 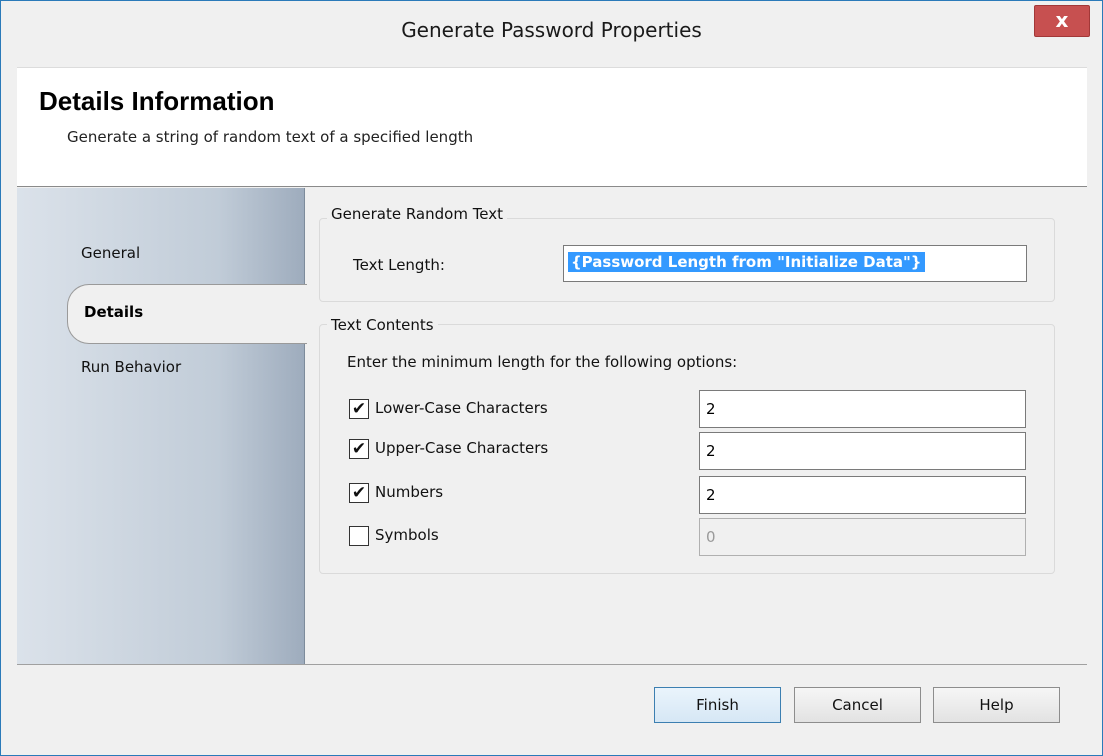 I want to click on text-contents-group-label: Text Contents, so click(x=382, y=325).